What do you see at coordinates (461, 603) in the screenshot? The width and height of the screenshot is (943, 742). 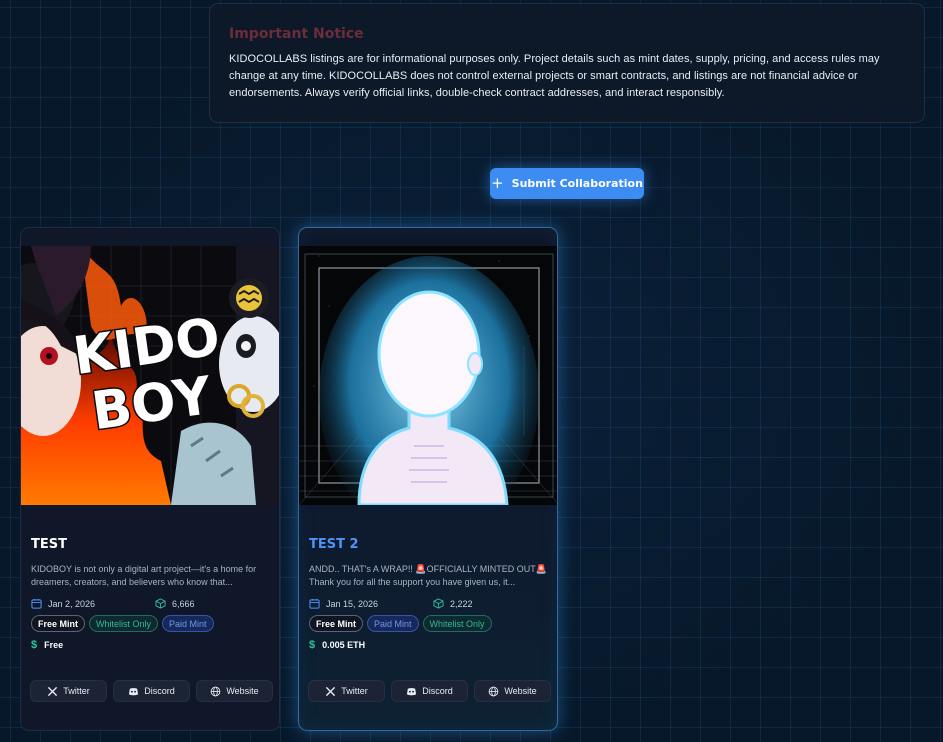 I see `supply-value: 2,222` at bounding box center [461, 603].